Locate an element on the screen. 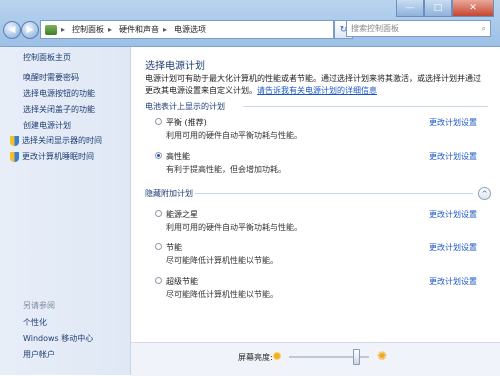 The height and width of the screenshot is (376, 500). control-panel-icon is located at coordinates (51, 29).